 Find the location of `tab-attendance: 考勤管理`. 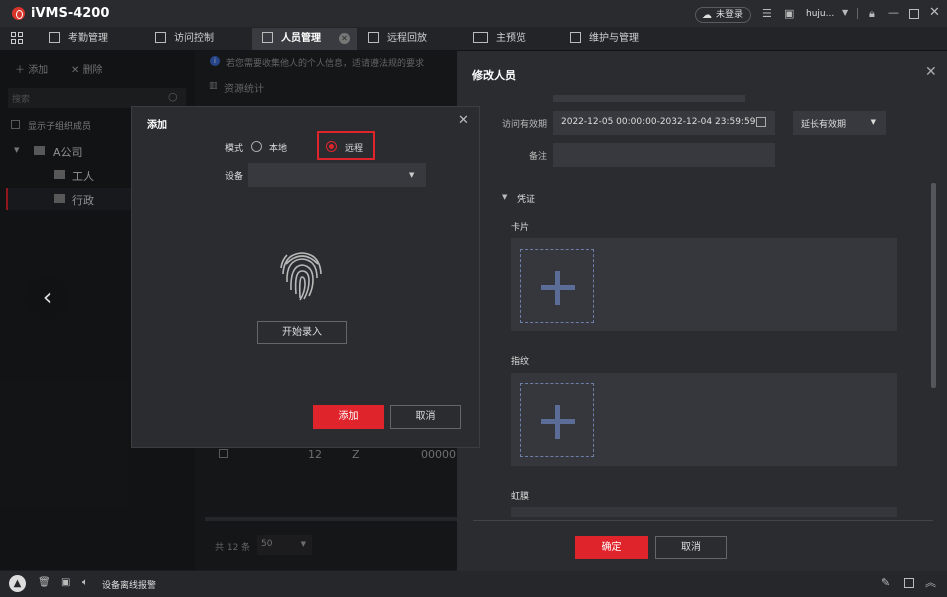

tab-attendance: 考勤管理 is located at coordinates (78, 38).